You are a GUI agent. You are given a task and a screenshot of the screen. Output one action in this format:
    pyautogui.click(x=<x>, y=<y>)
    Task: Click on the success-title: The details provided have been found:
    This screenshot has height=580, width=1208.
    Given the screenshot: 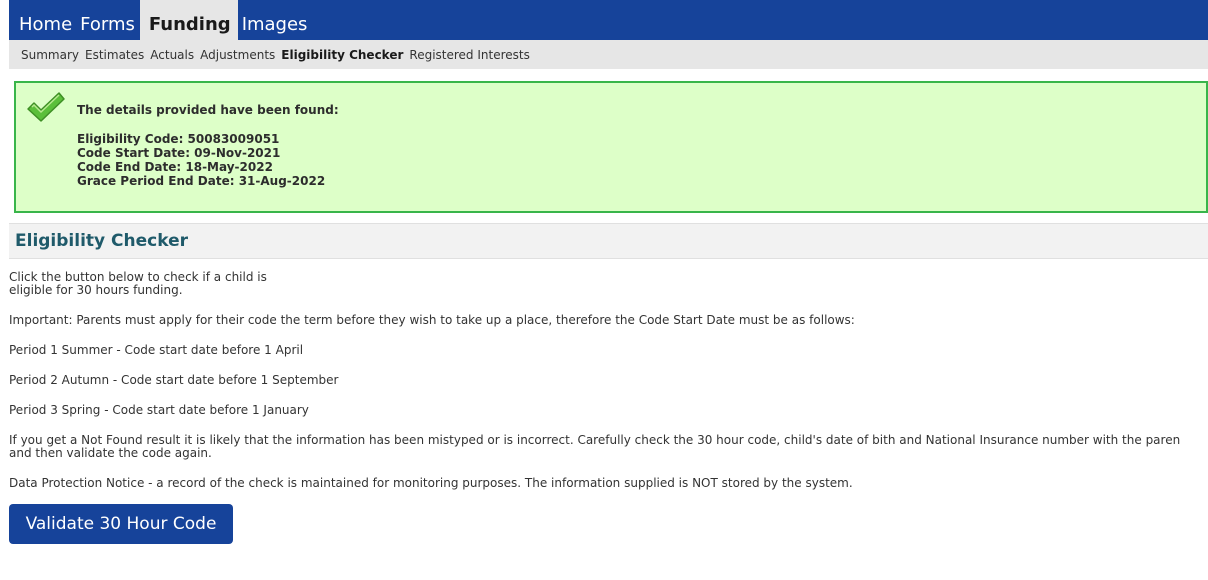 What is the action you would take?
    pyautogui.click(x=208, y=110)
    